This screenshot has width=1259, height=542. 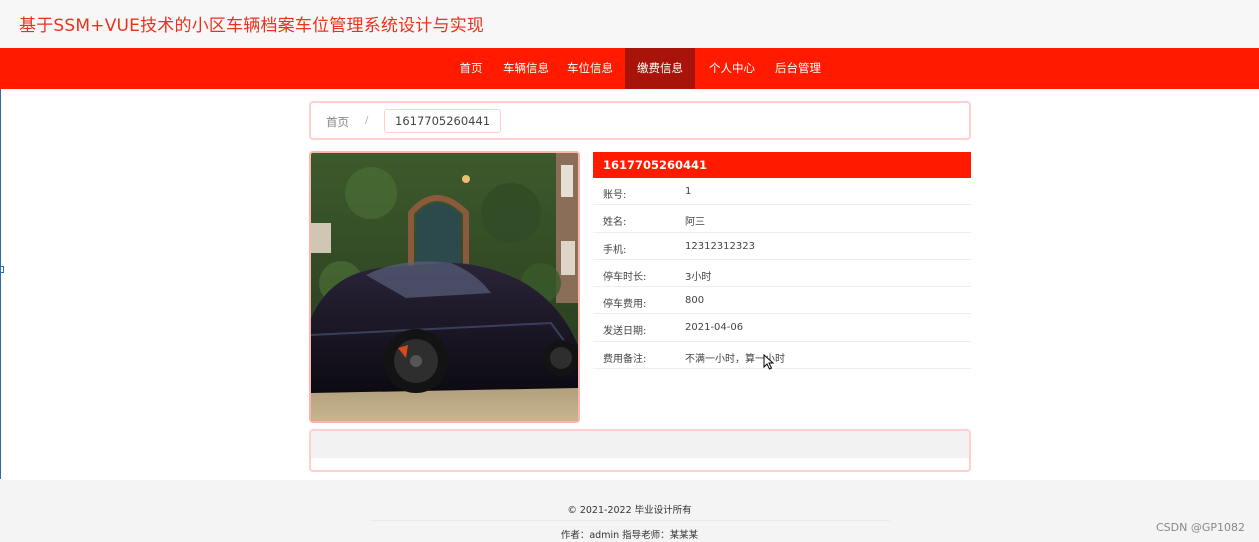 I want to click on nav-item-personal-center: 个人中心, so click(x=732, y=68).